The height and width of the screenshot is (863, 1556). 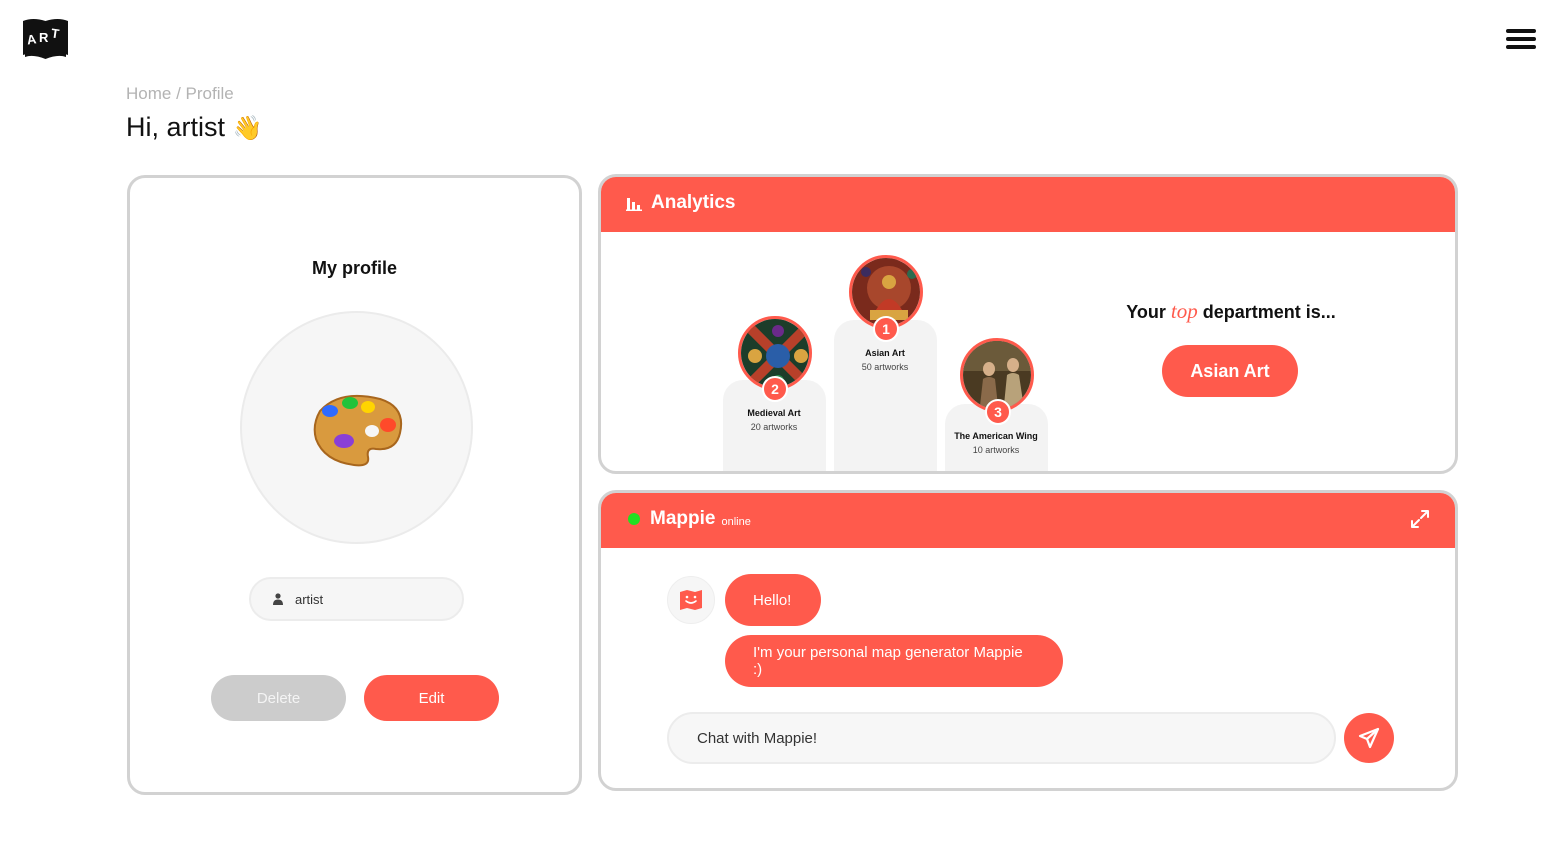 What do you see at coordinates (278, 698) in the screenshot?
I see `delete-button: Delete` at bounding box center [278, 698].